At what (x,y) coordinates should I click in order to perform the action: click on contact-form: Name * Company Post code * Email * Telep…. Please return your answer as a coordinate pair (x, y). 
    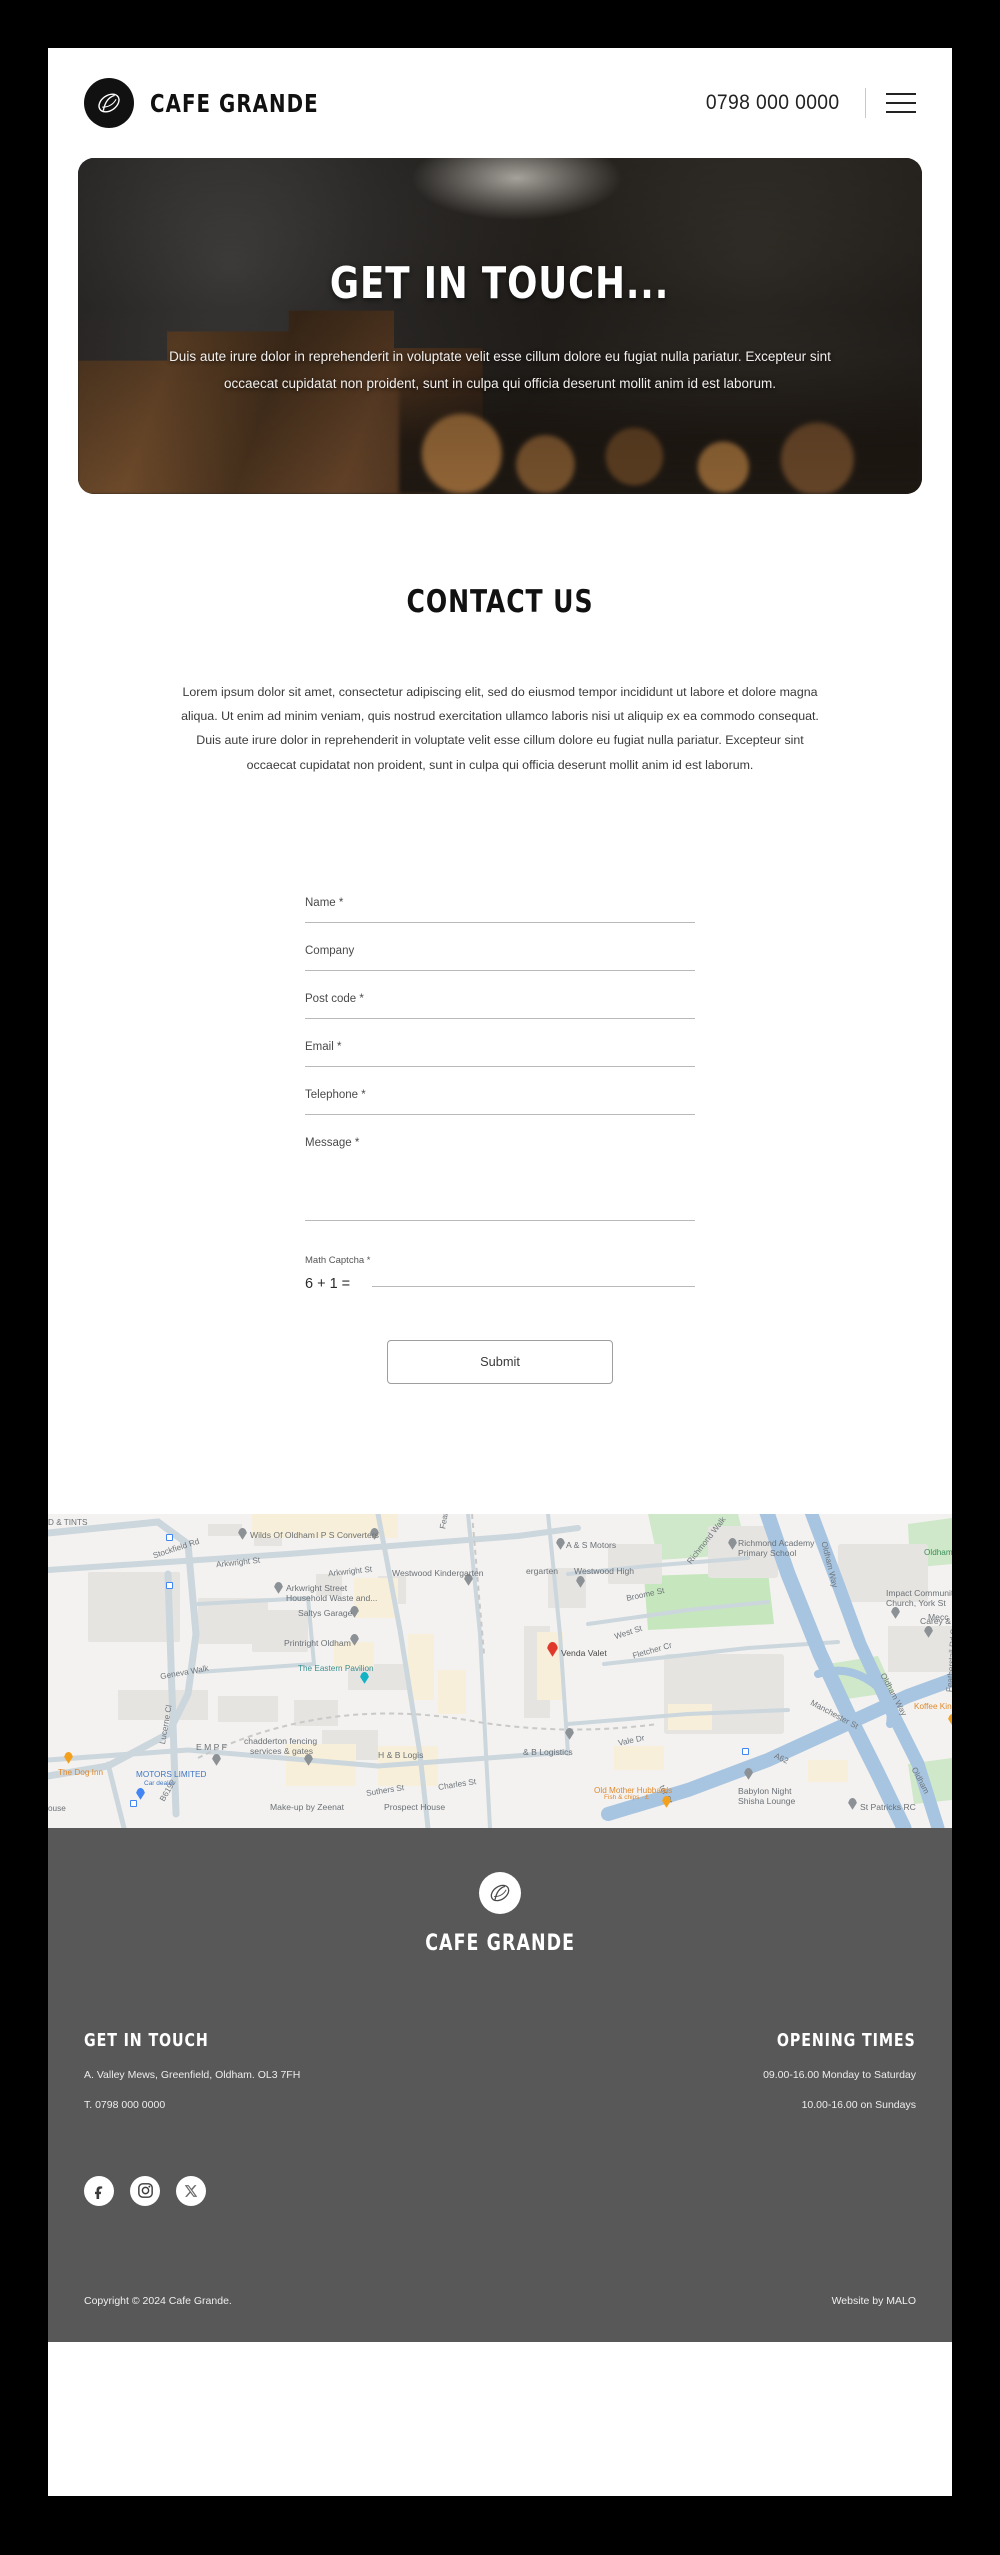
    Looking at the image, I should click on (500, 1140).